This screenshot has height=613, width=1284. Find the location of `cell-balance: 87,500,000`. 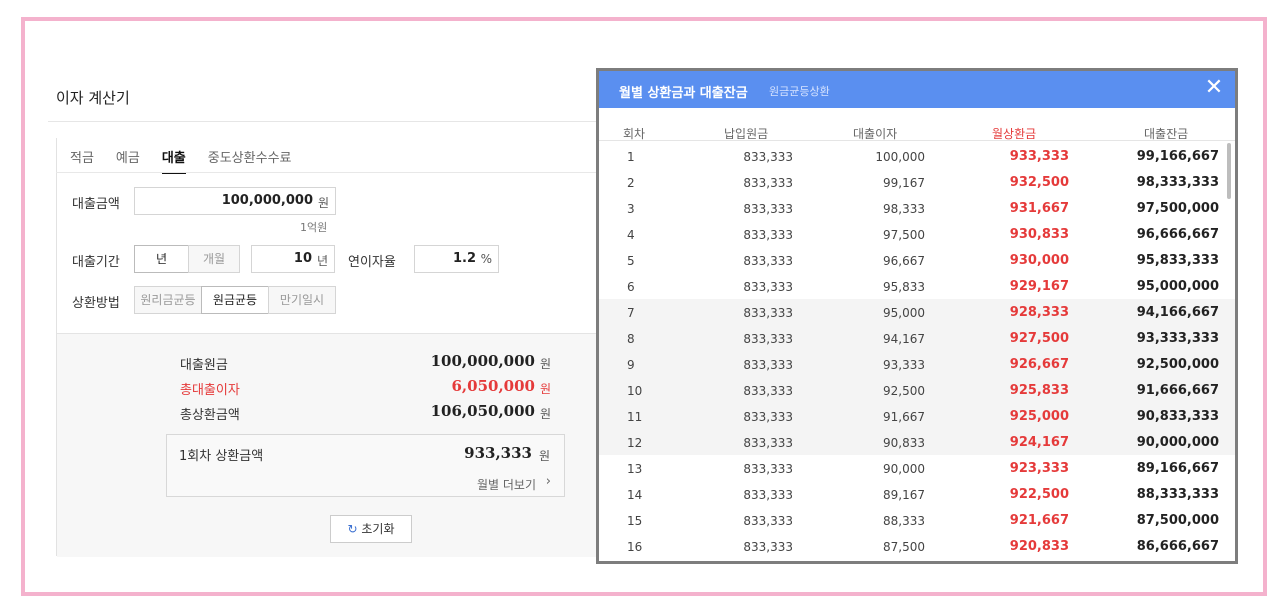

cell-balance: 87,500,000 is located at coordinates (1177, 520).